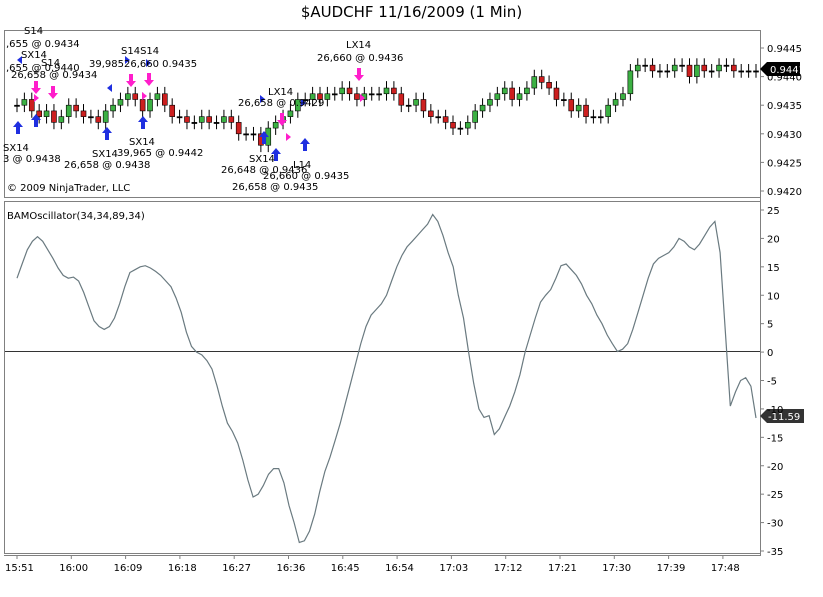  What do you see at coordinates (784, 106) in the screenshot?
I see `price-tick-label: 0.9435` at bounding box center [784, 106].